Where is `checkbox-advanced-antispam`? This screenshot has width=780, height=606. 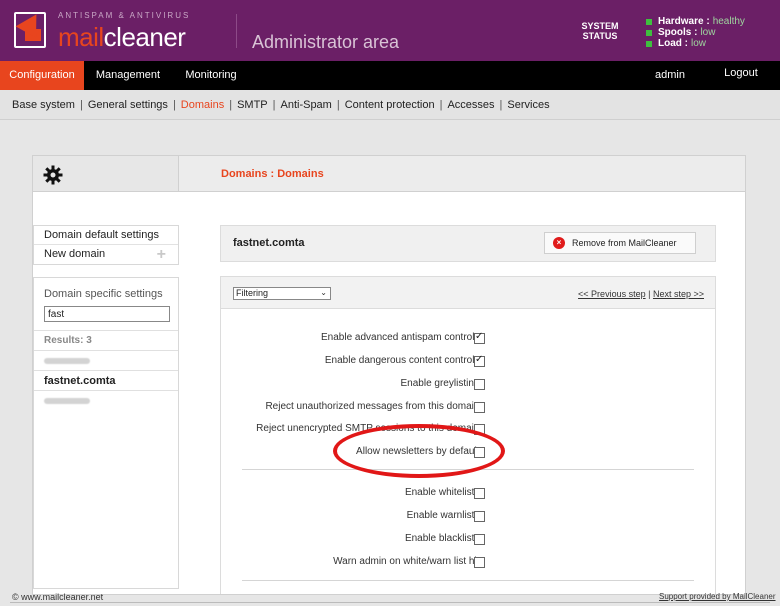 checkbox-advanced-antispam is located at coordinates (479, 337).